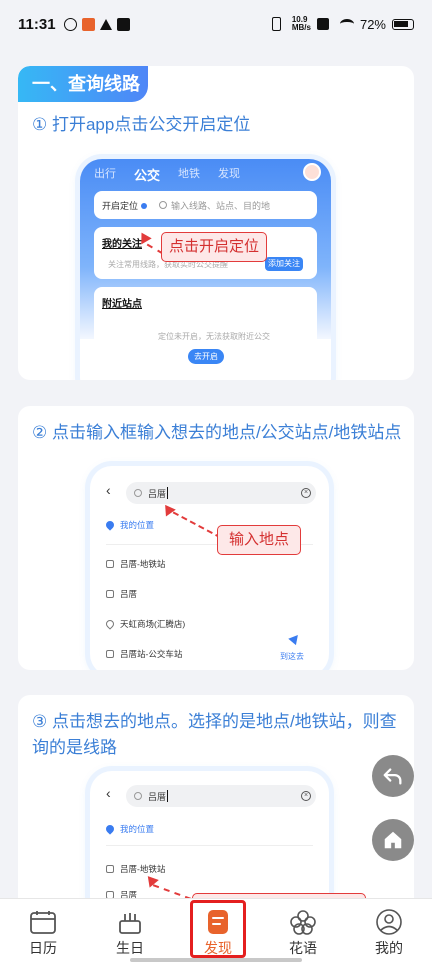 The height and width of the screenshot is (964, 432). I want to click on navigate-icon, so click(295, 638).